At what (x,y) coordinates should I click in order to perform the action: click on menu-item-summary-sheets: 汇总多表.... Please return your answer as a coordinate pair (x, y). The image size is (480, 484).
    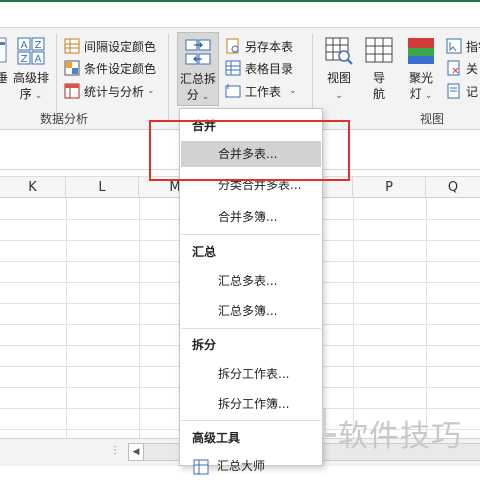
    Looking at the image, I should click on (251, 281).